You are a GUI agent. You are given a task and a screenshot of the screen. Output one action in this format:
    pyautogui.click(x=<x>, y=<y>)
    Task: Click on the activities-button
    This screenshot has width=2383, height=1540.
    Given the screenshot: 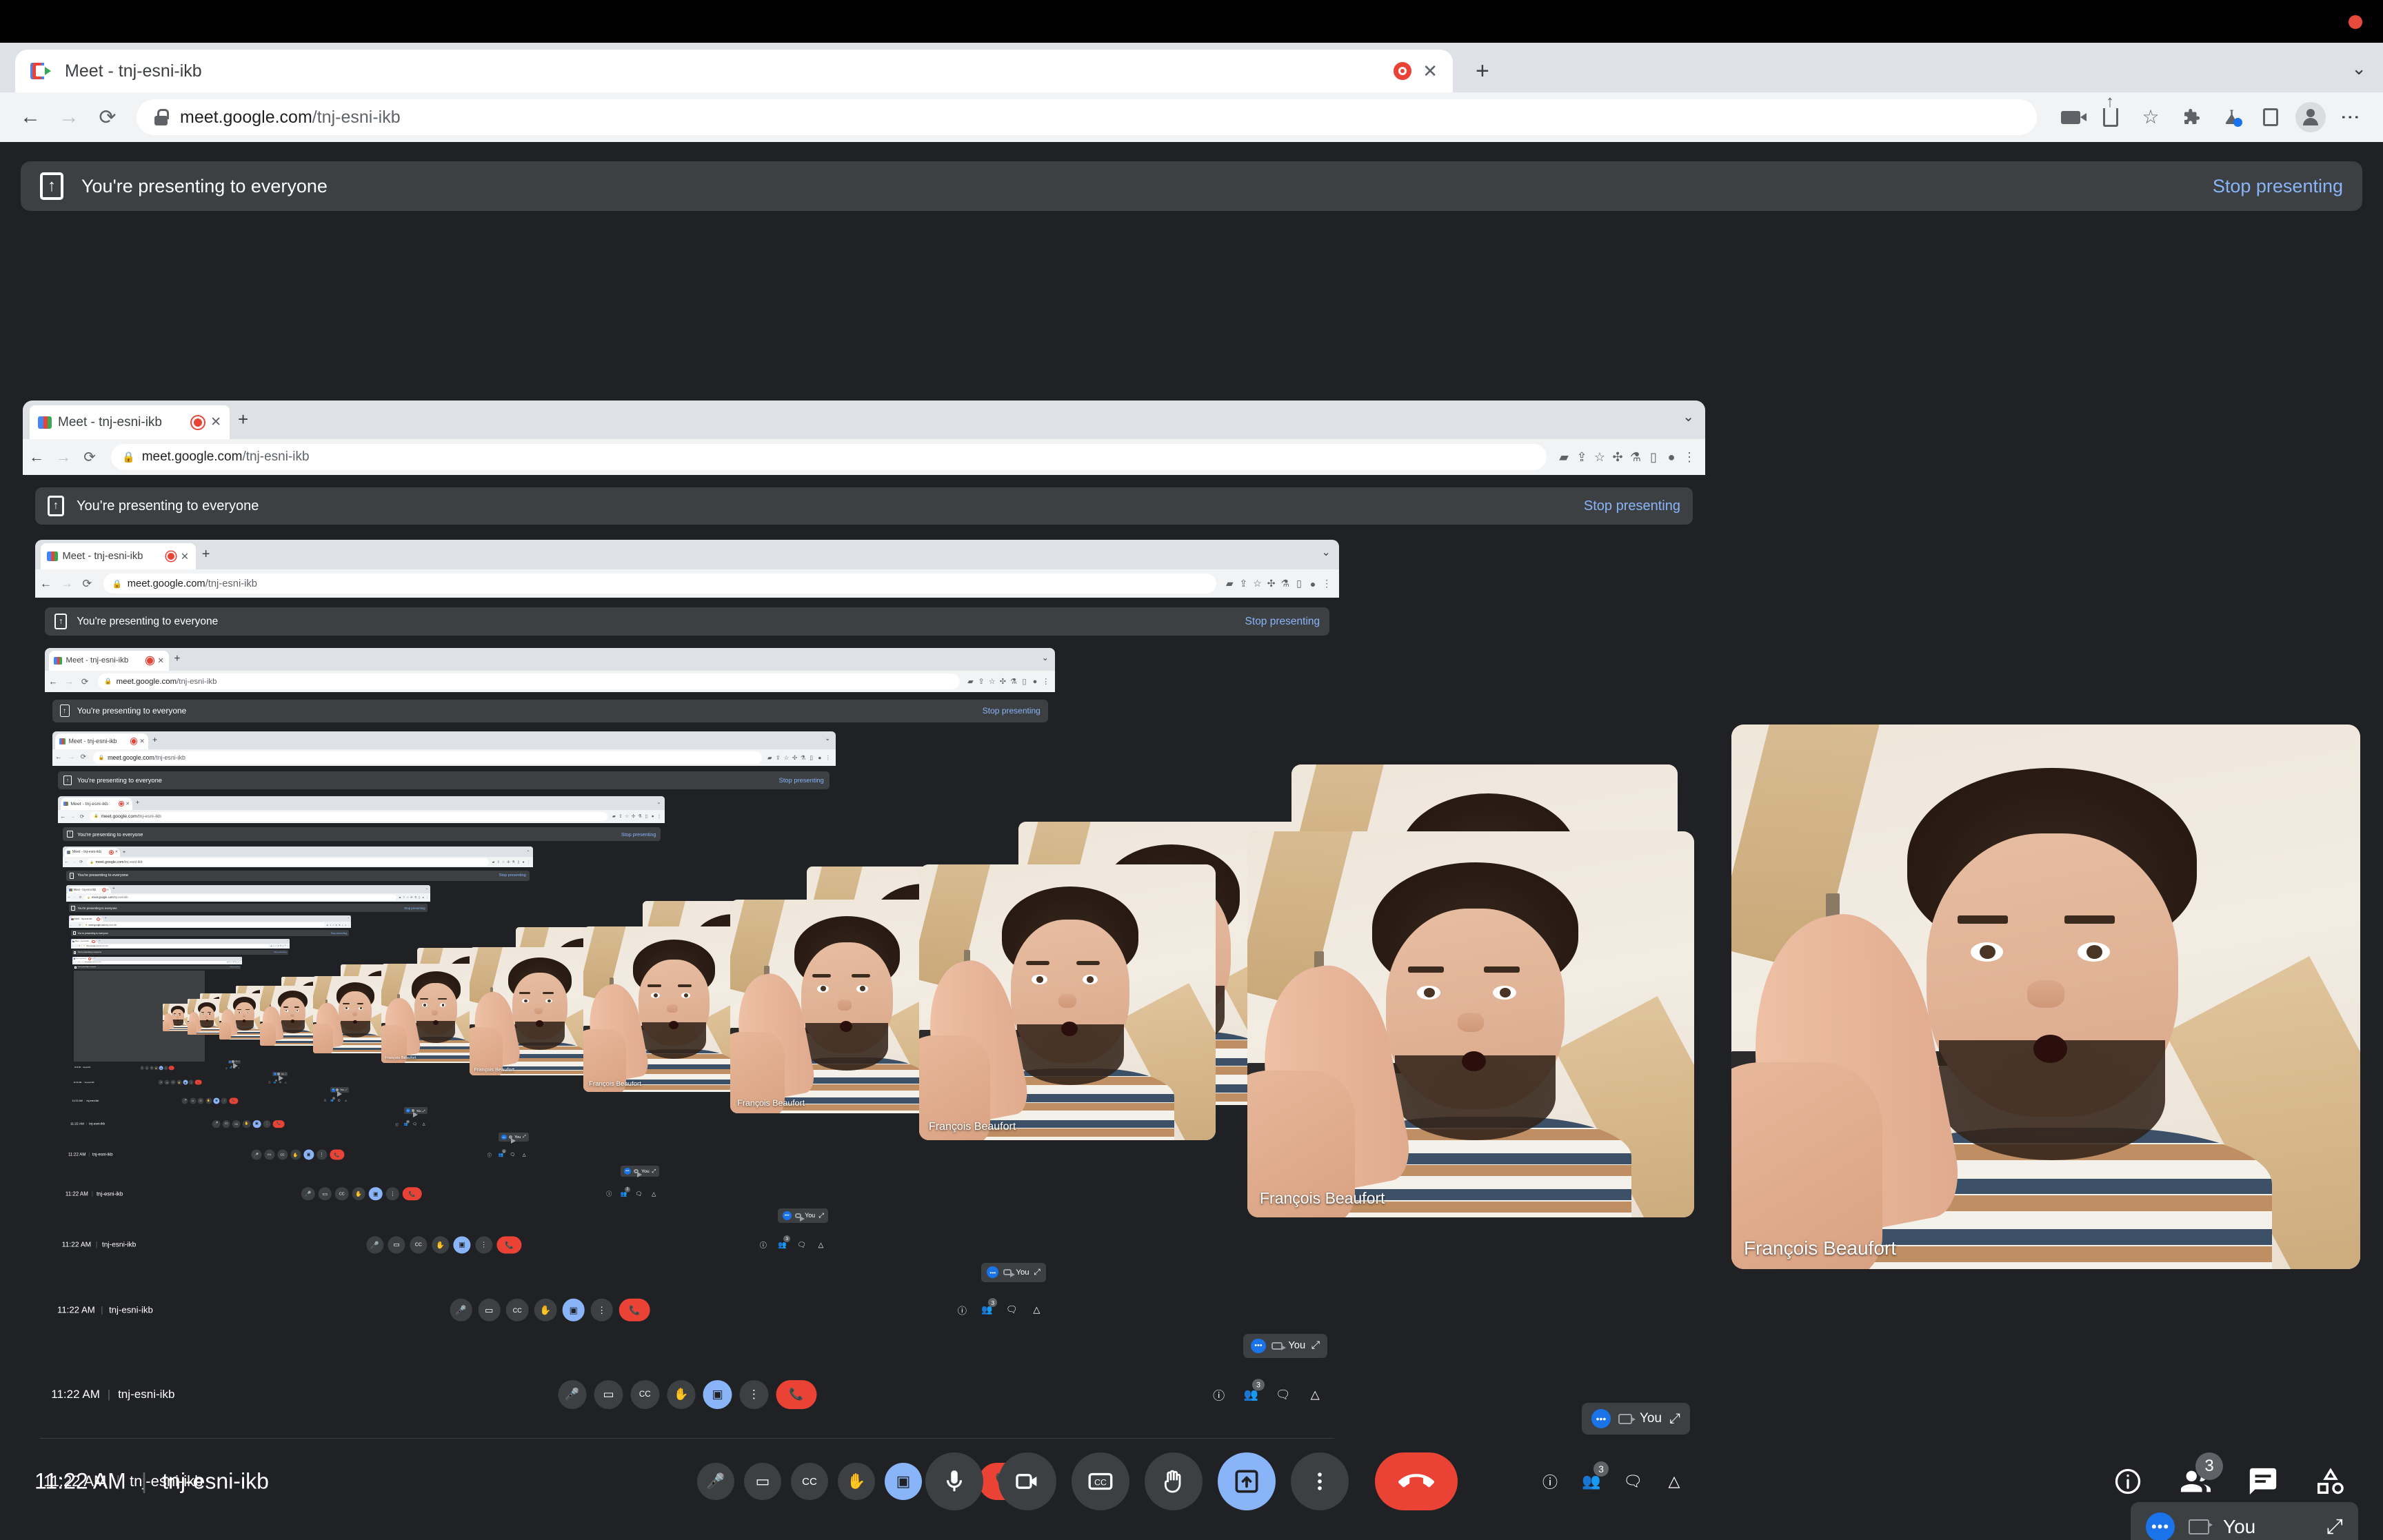 What is the action you would take?
    pyautogui.click(x=2331, y=1481)
    